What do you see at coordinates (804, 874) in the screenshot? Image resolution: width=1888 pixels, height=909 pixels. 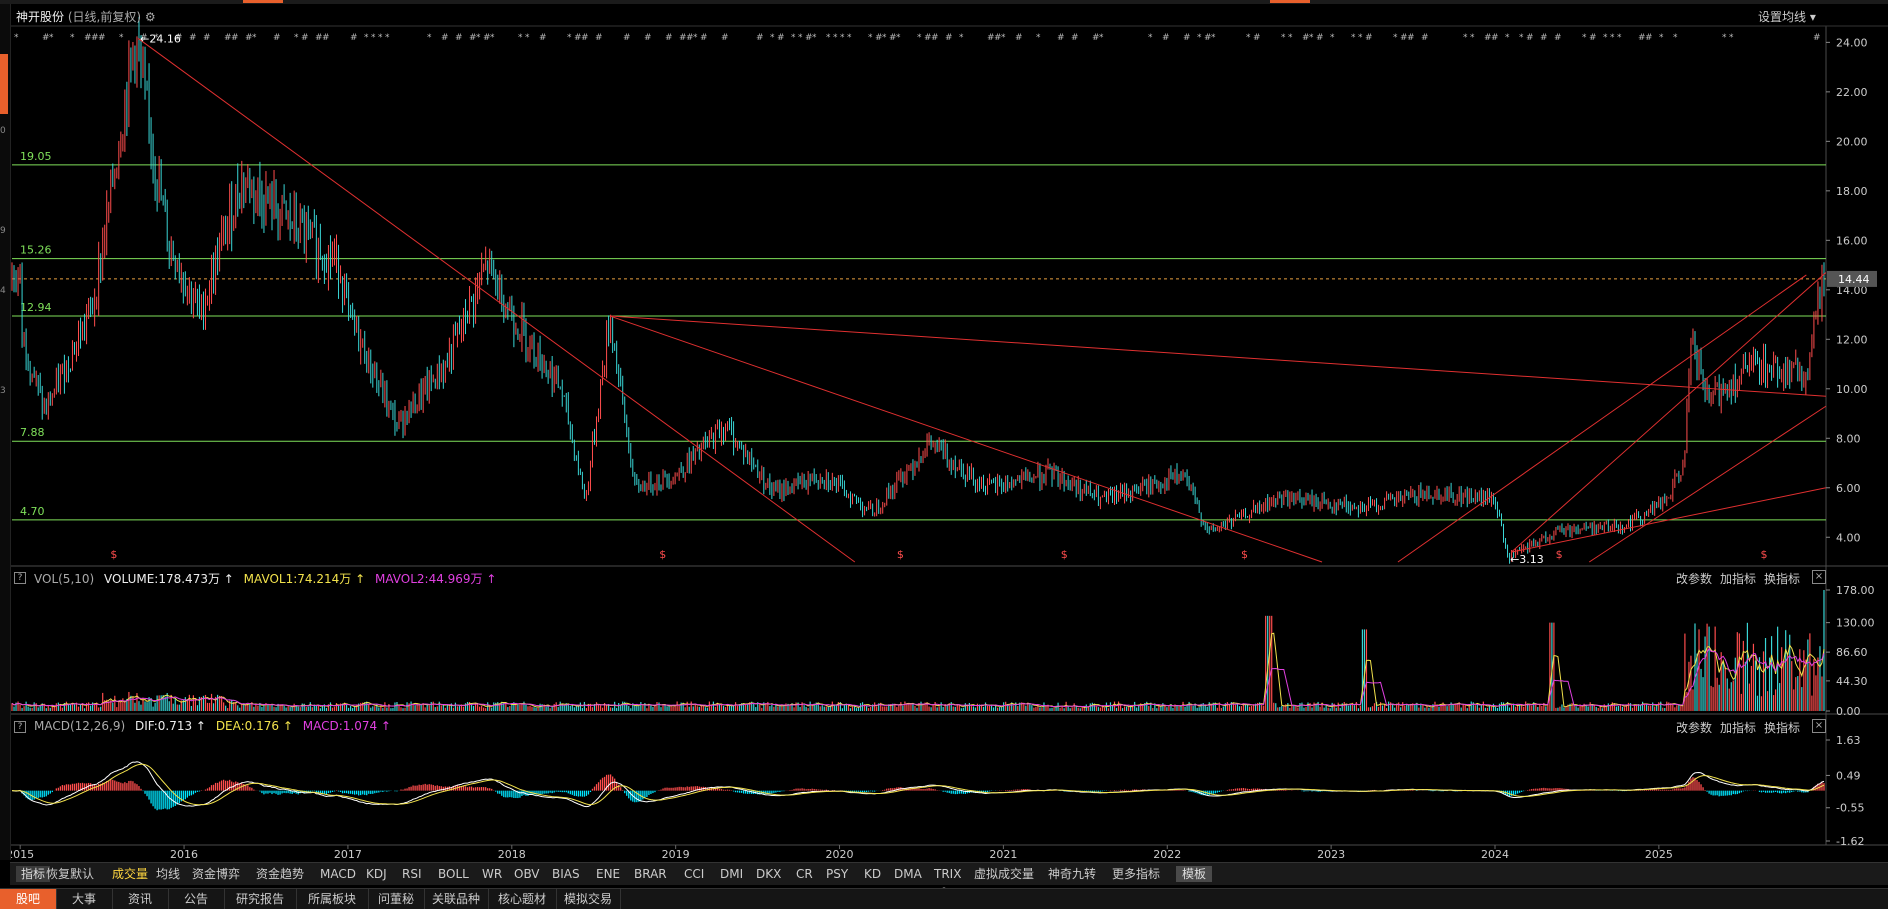 I see `indicator-tab: CR` at bounding box center [804, 874].